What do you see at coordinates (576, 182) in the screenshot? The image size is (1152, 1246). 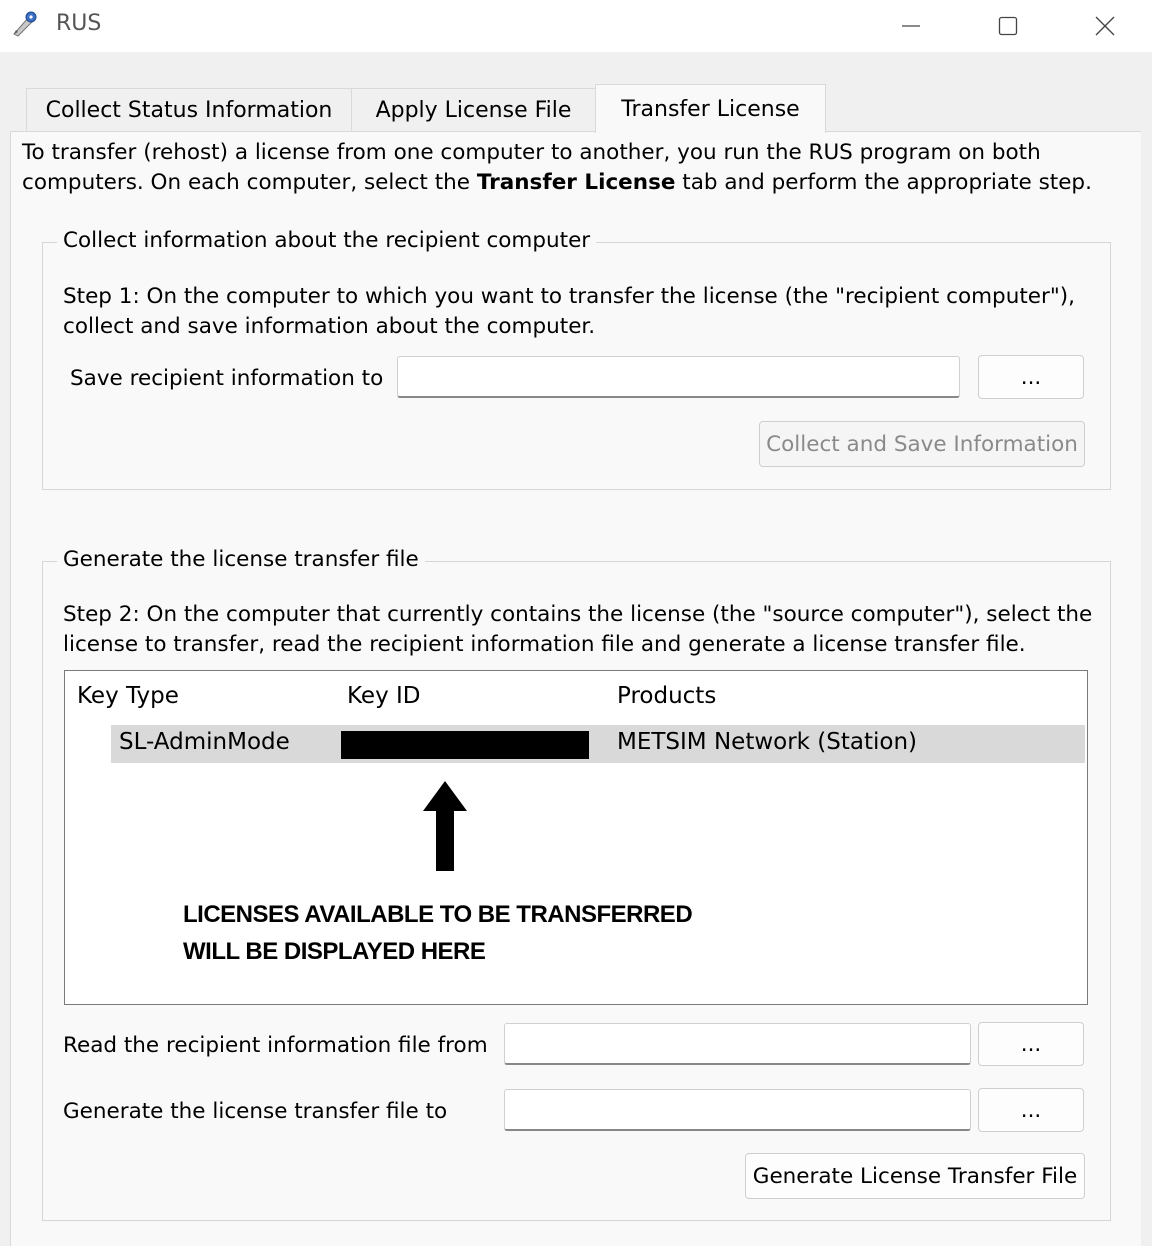 I see `intro-bold-tab-name: Transfer License` at bounding box center [576, 182].